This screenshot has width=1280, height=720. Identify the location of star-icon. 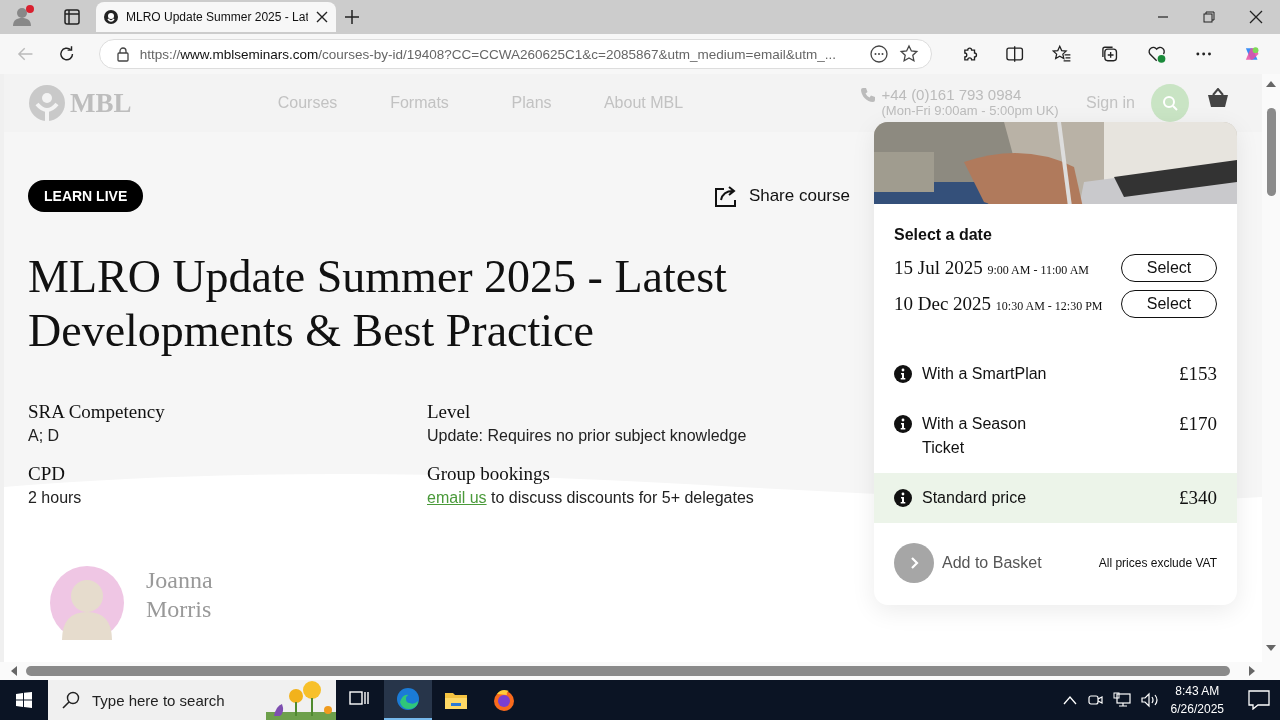
(909, 54).